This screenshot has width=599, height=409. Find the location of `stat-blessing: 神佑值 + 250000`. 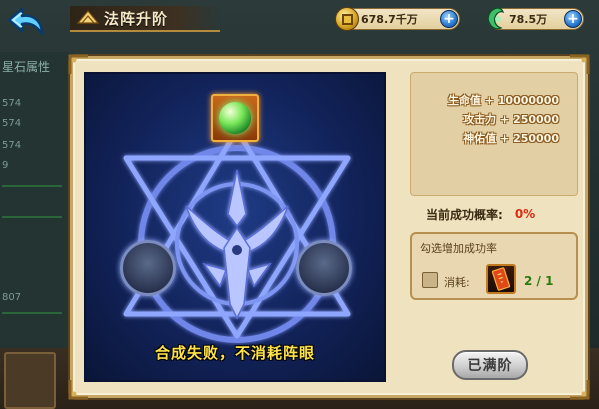

stat-blessing: 神佑值 + 250000 is located at coordinates (511, 138).